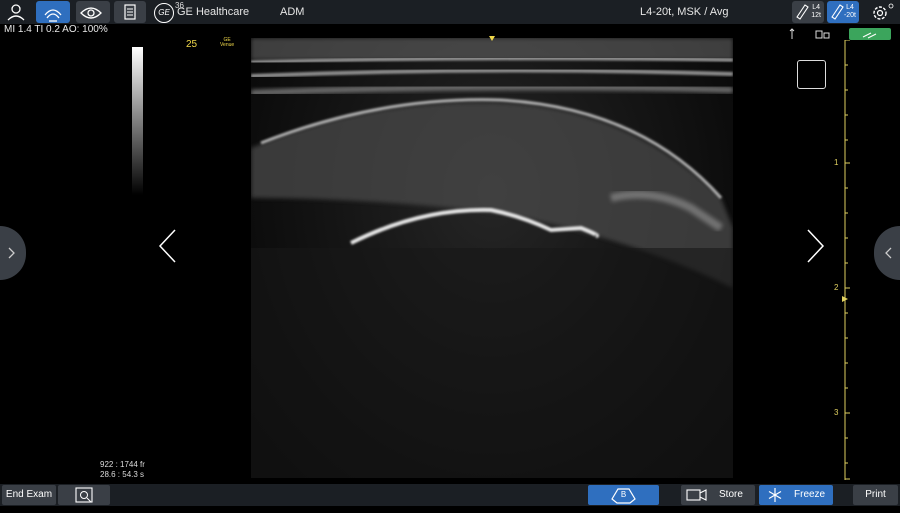 This screenshot has height=513, width=900. Describe the element at coordinates (836, 162) in the screenshot. I see `depth-label-1: 1` at that location.